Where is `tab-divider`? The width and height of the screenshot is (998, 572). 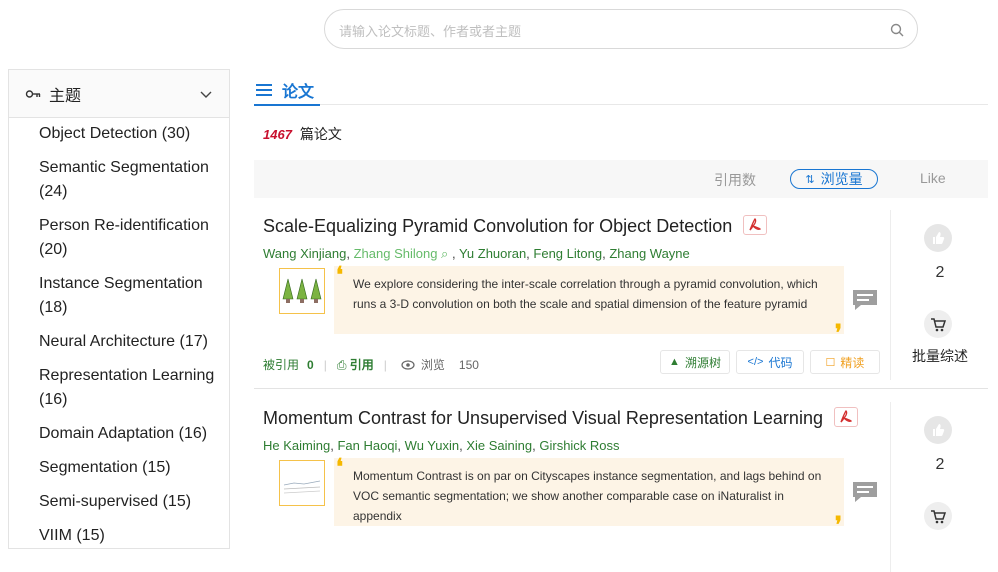
tab-divider is located at coordinates (654, 104).